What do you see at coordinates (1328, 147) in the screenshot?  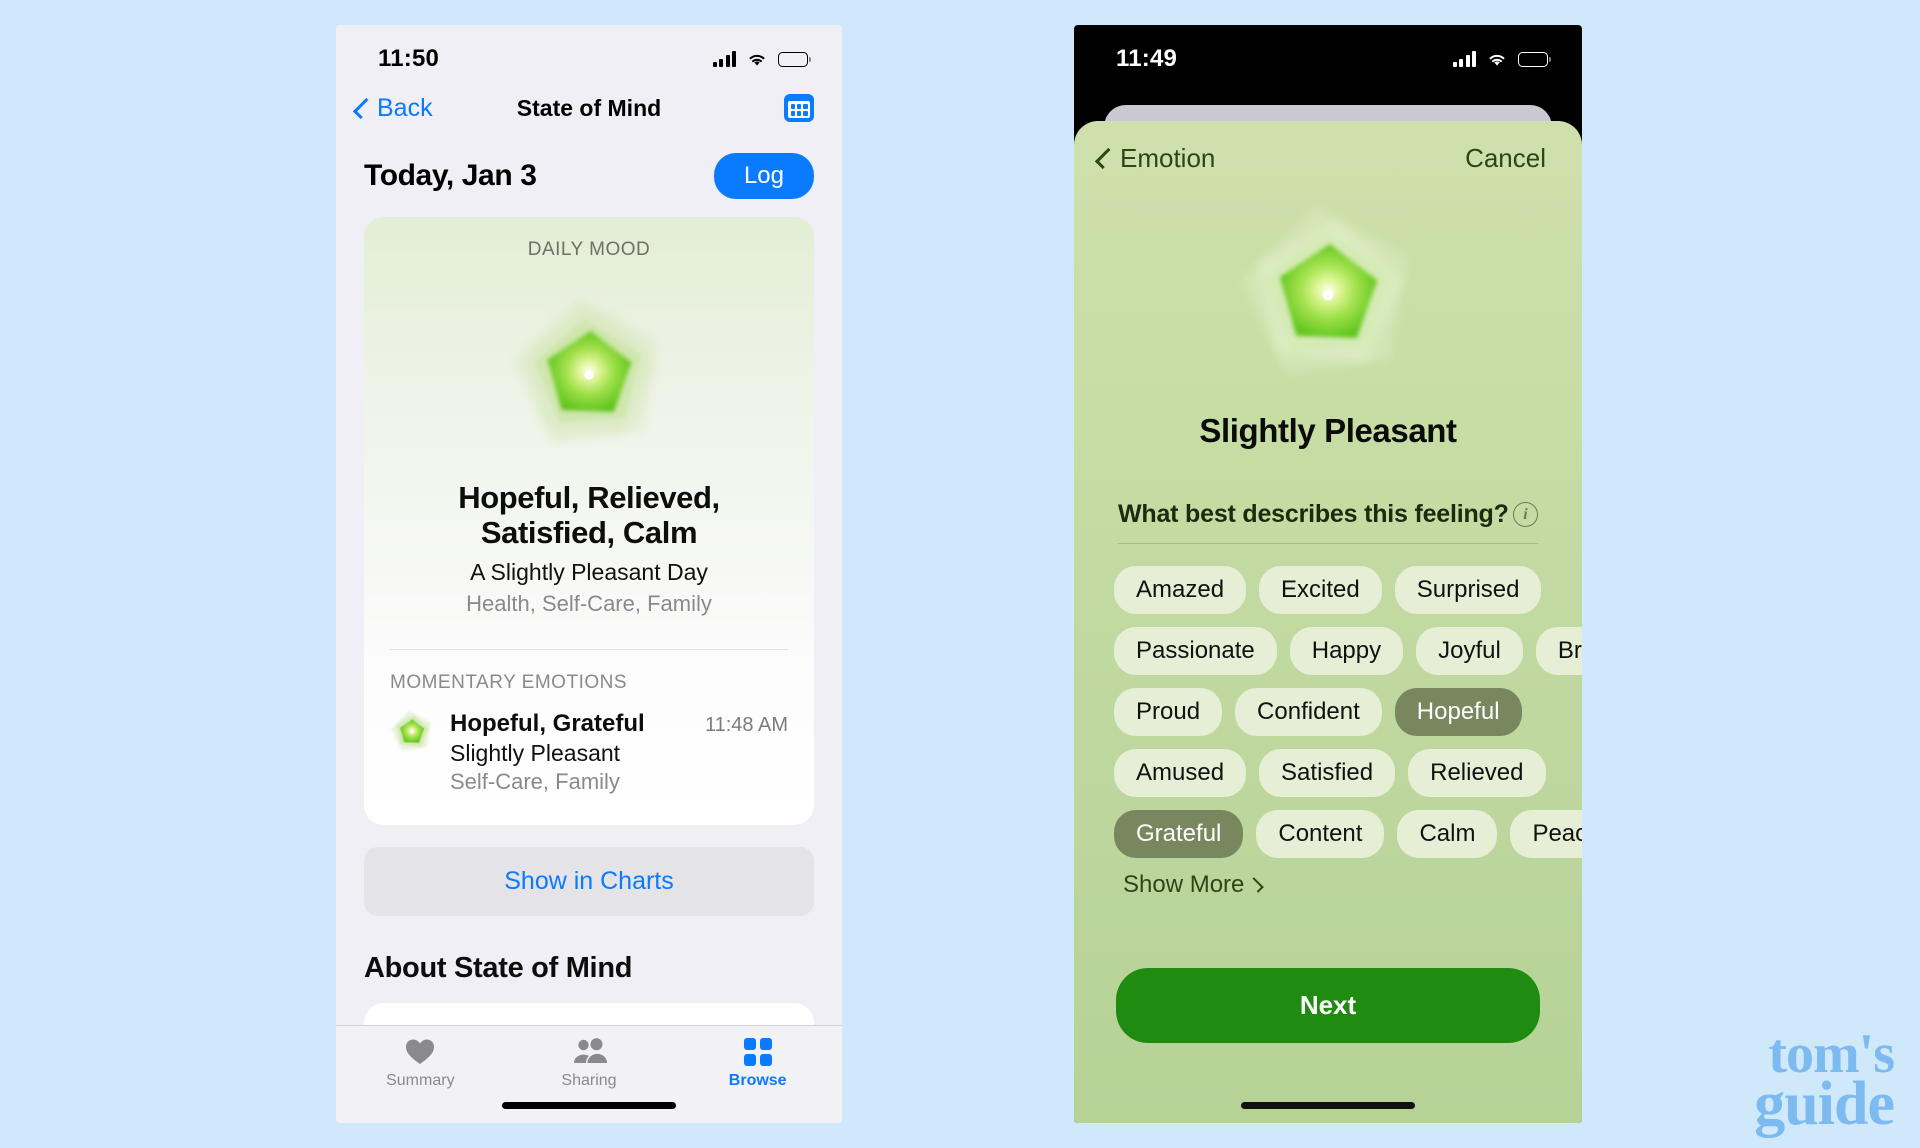 I see `sheet-navigation-bar: Emotion Cancel` at bounding box center [1328, 147].